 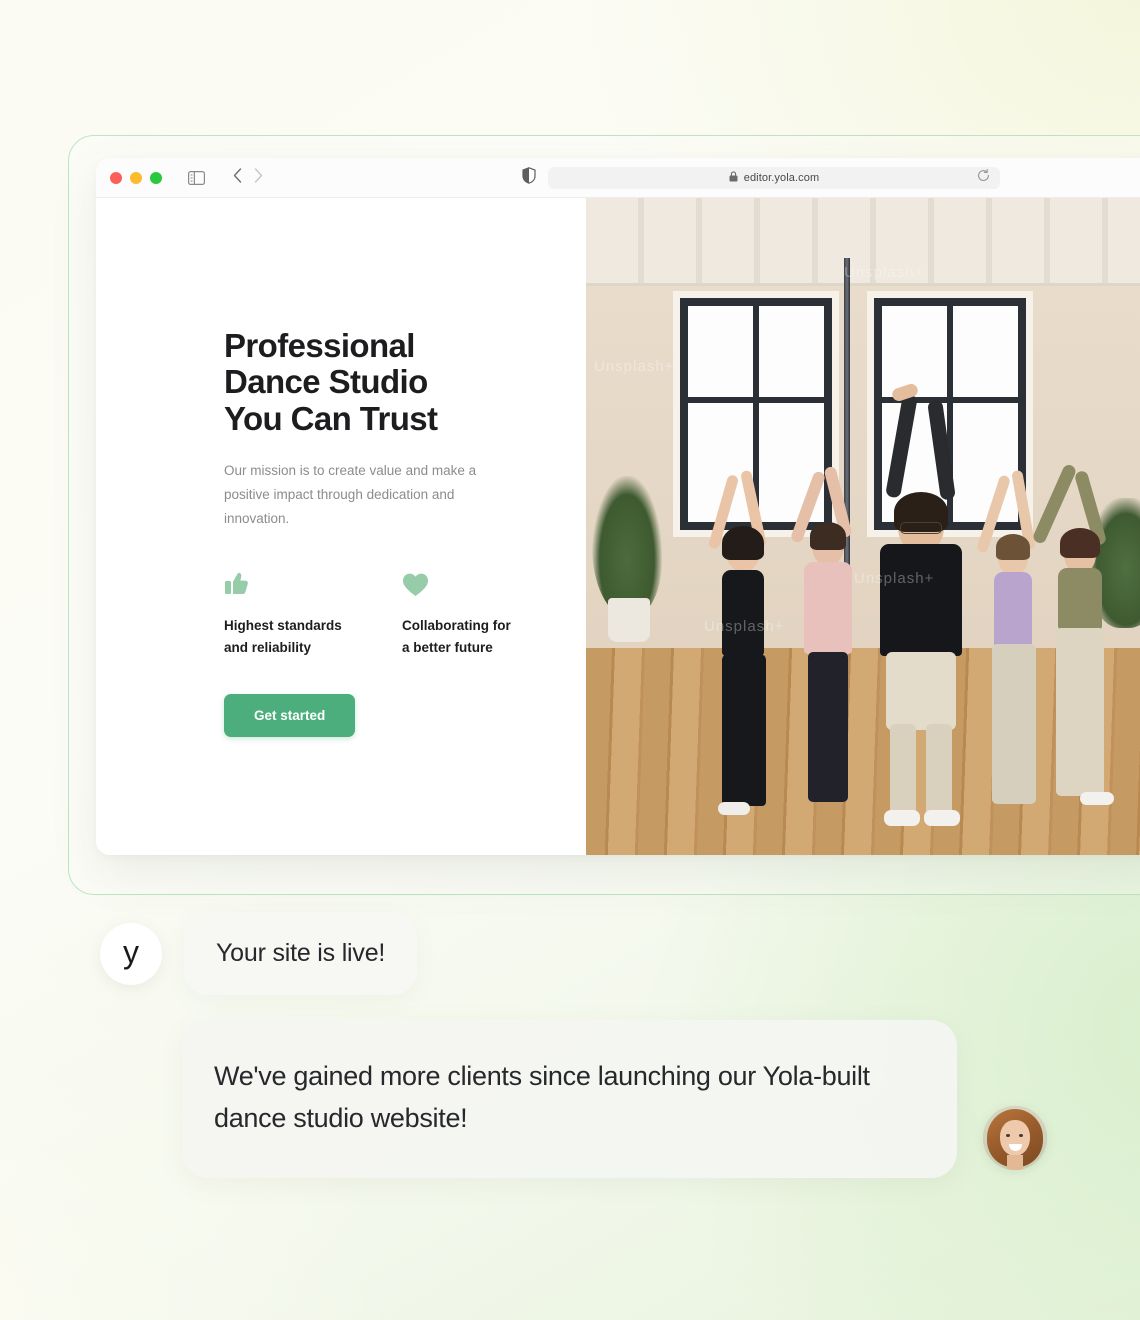 I want to click on feature-item: Highest standards and reliability, so click(x=294, y=612).